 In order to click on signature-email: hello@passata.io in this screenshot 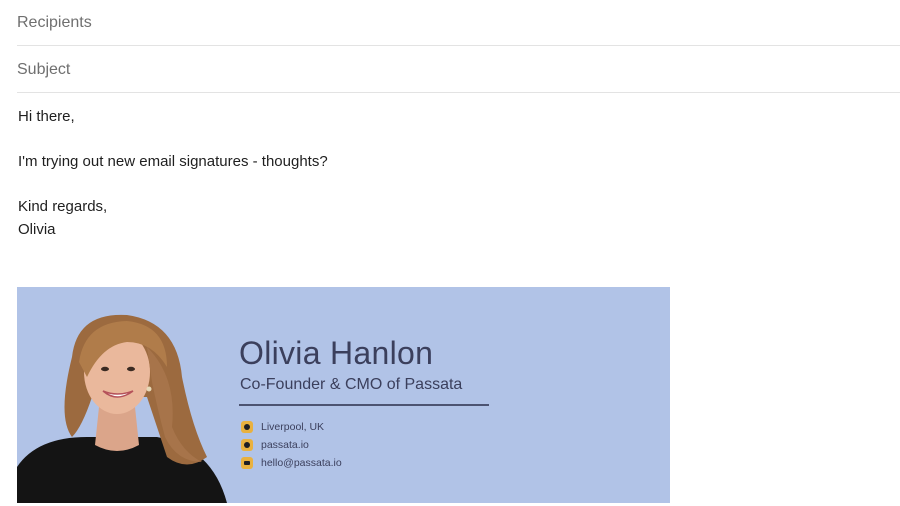, I will do `click(291, 463)`.